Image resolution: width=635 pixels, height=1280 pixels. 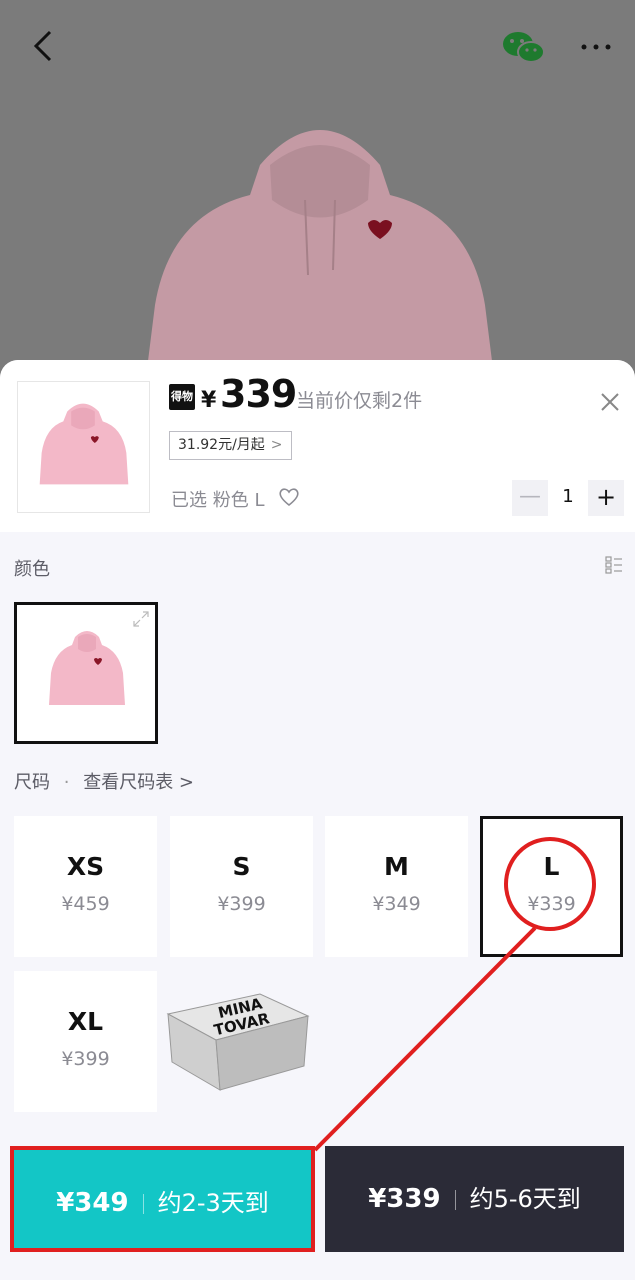 I want to click on size-section-label: 尺码, so click(x=32, y=782).